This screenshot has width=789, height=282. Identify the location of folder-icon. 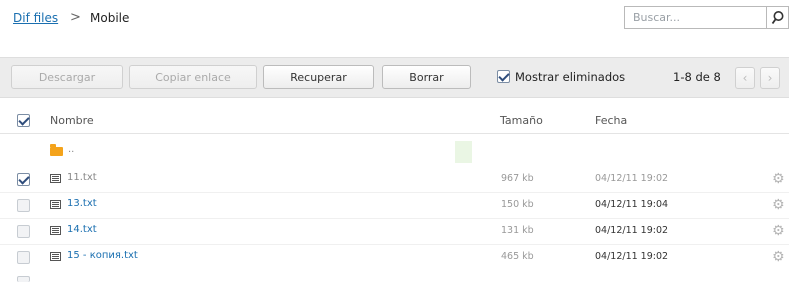
(56, 150).